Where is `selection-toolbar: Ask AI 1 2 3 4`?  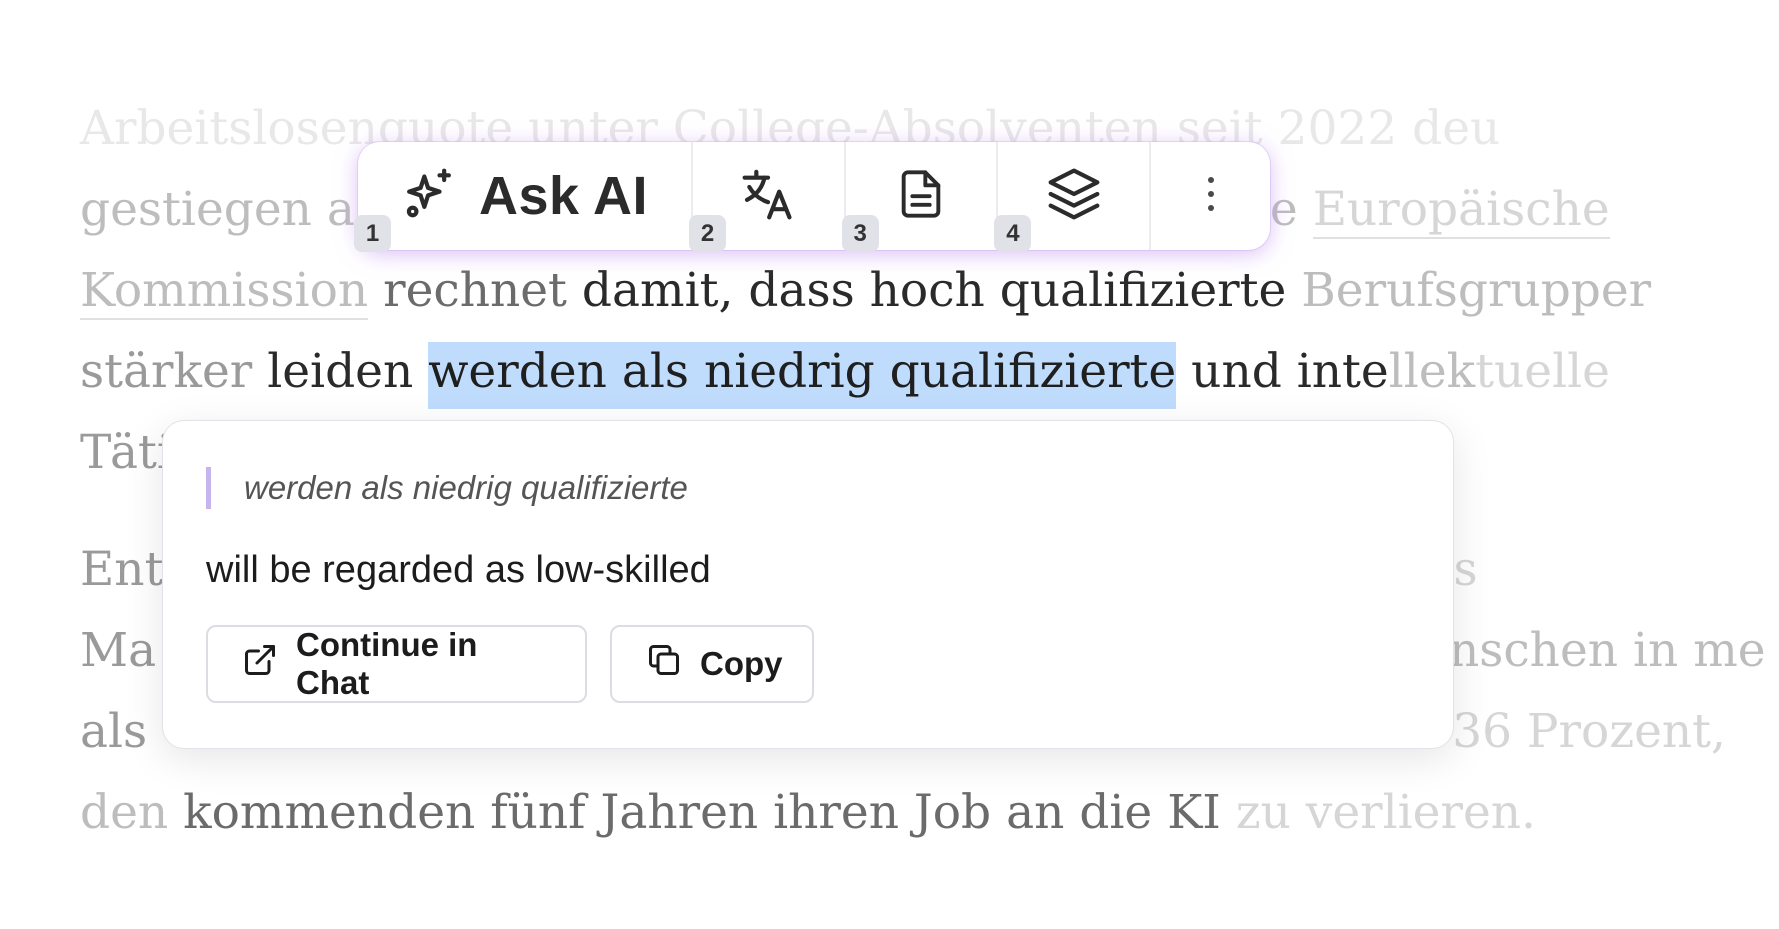
selection-toolbar: Ask AI 1 2 3 4 is located at coordinates (812, 197).